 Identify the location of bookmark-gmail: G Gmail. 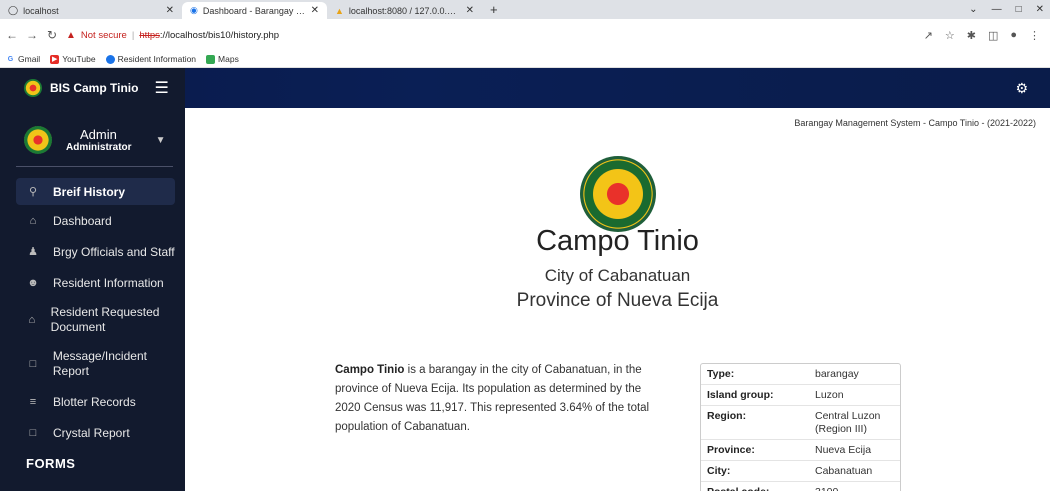
(23, 59).